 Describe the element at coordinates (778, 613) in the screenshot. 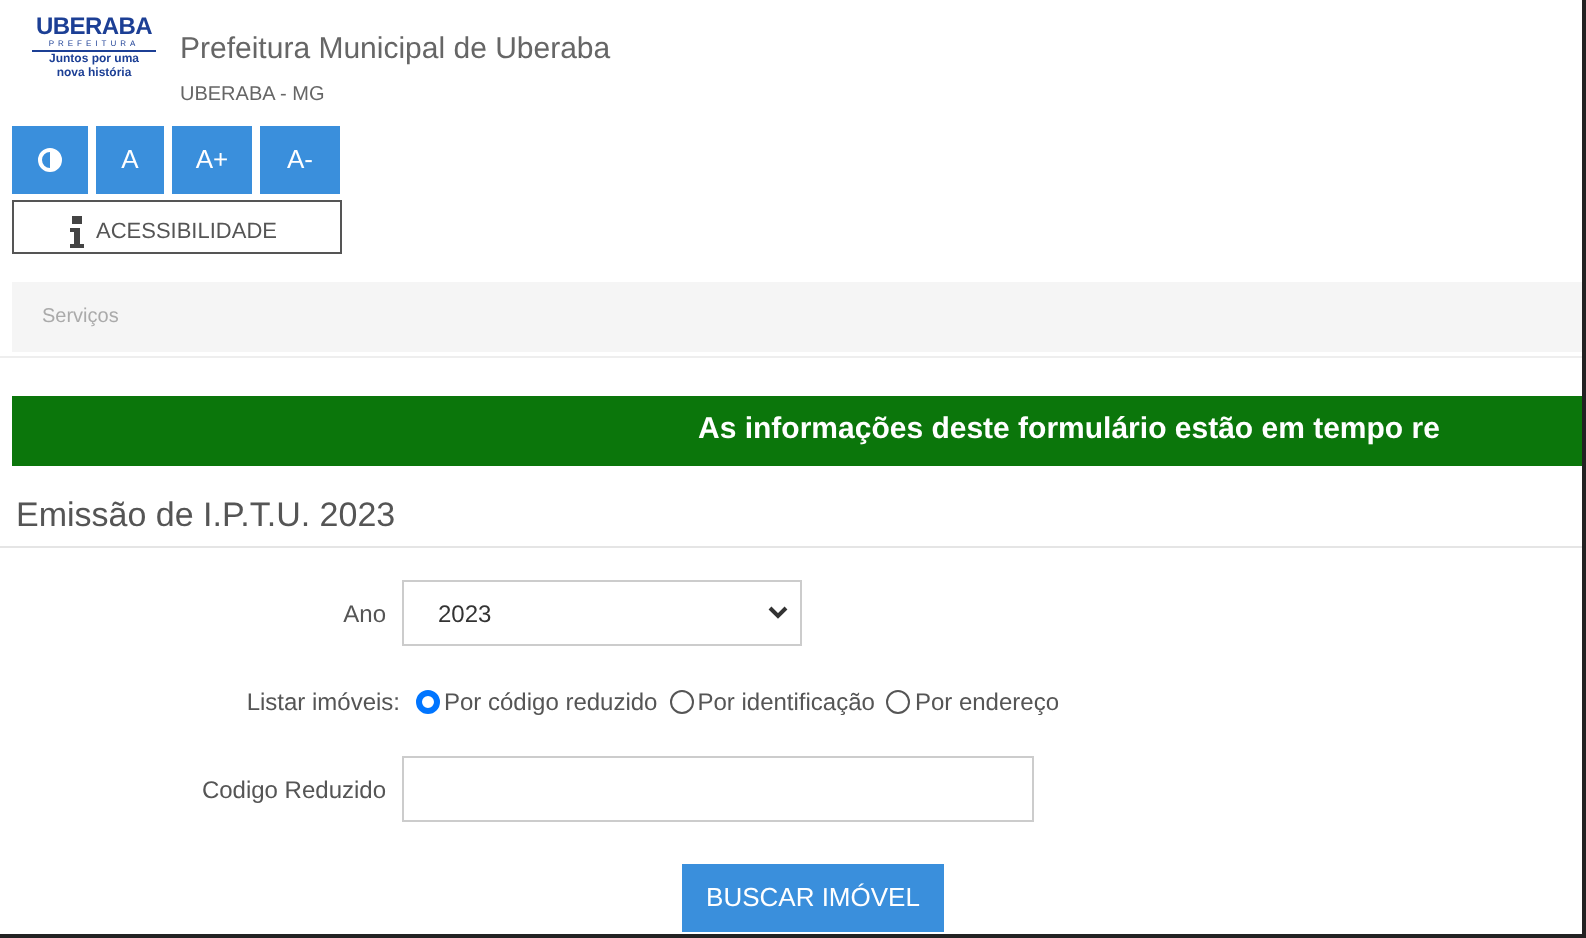

I see `chevron-down-icon` at that location.